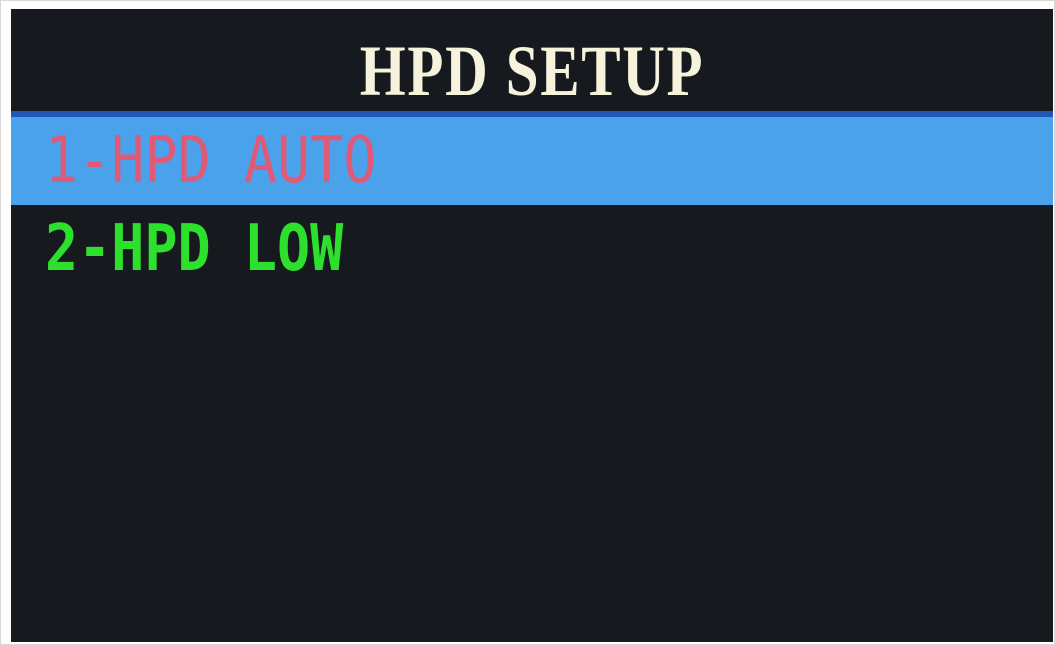 The width and height of the screenshot is (1055, 645). I want to click on menu-item-label: 1-HPD AUTO, so click(211, 161).